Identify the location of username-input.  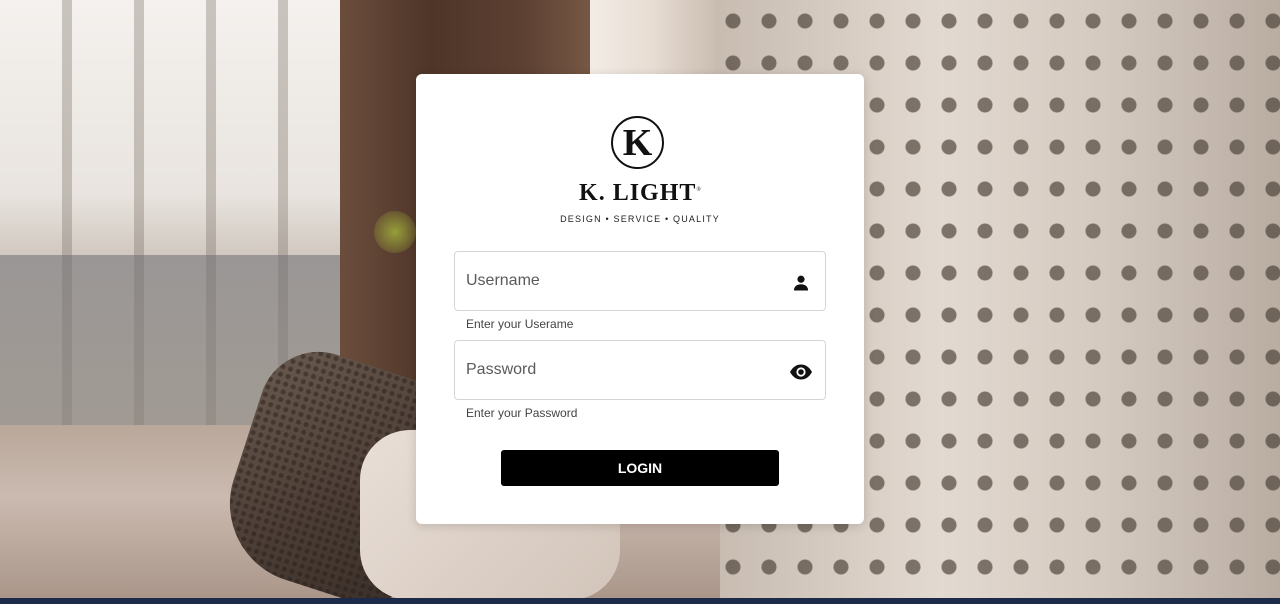
(621, 281).